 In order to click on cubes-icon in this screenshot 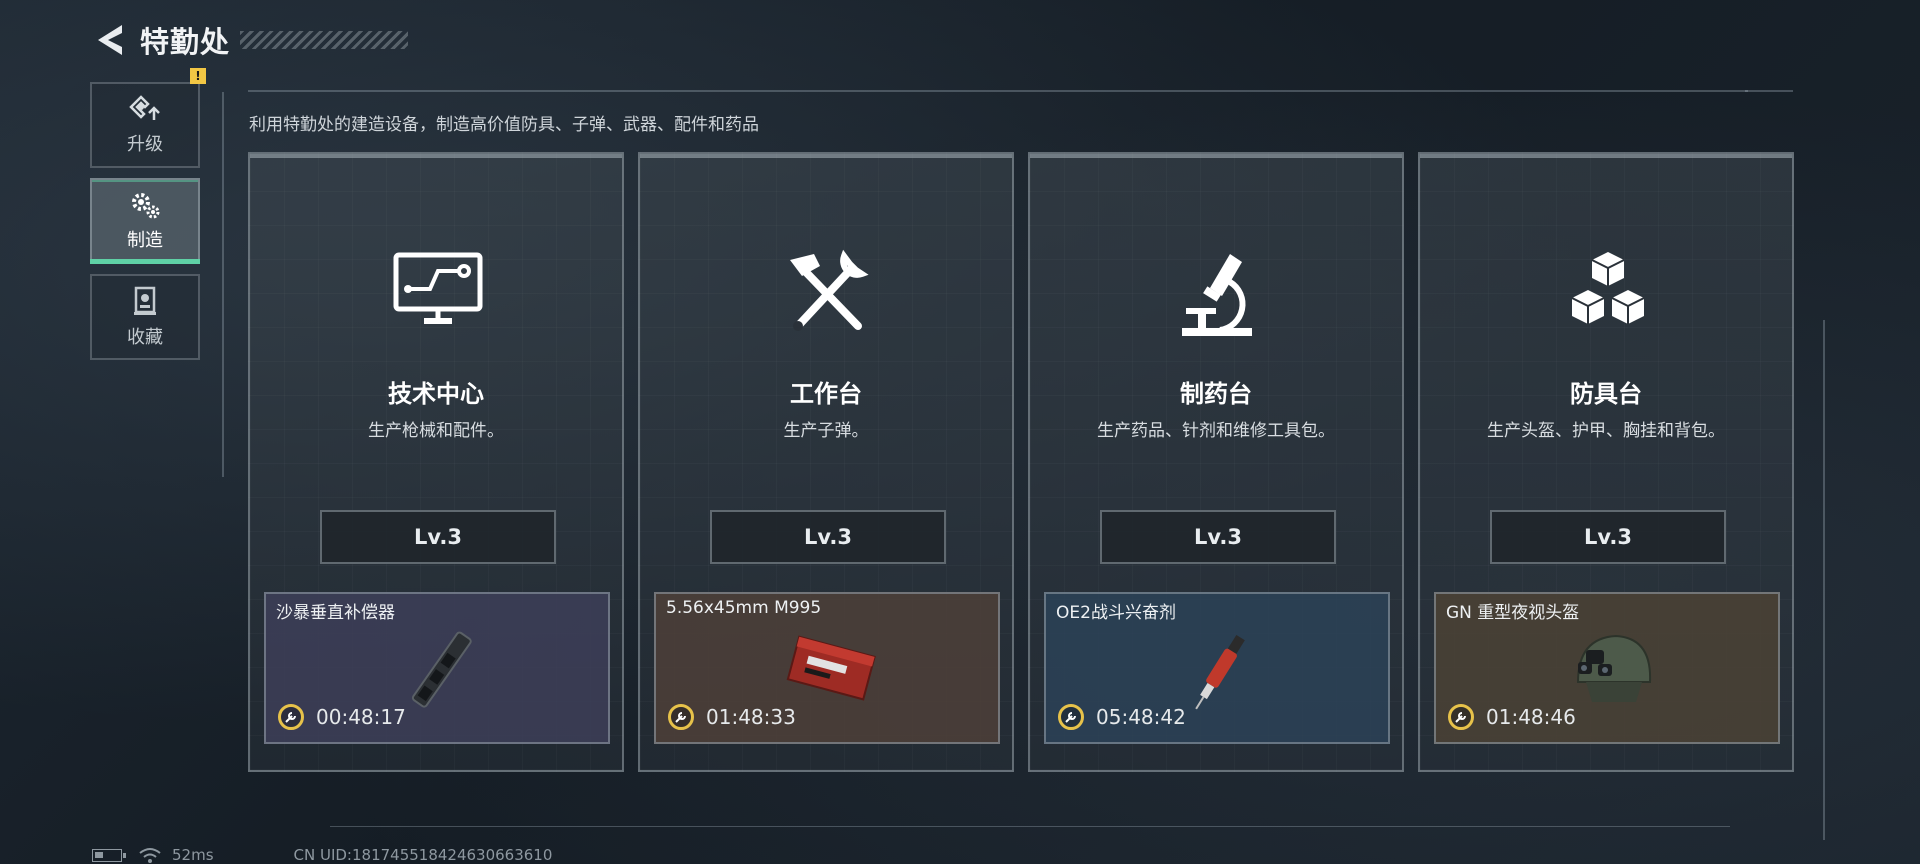, I will do `click(1608, 294)`.